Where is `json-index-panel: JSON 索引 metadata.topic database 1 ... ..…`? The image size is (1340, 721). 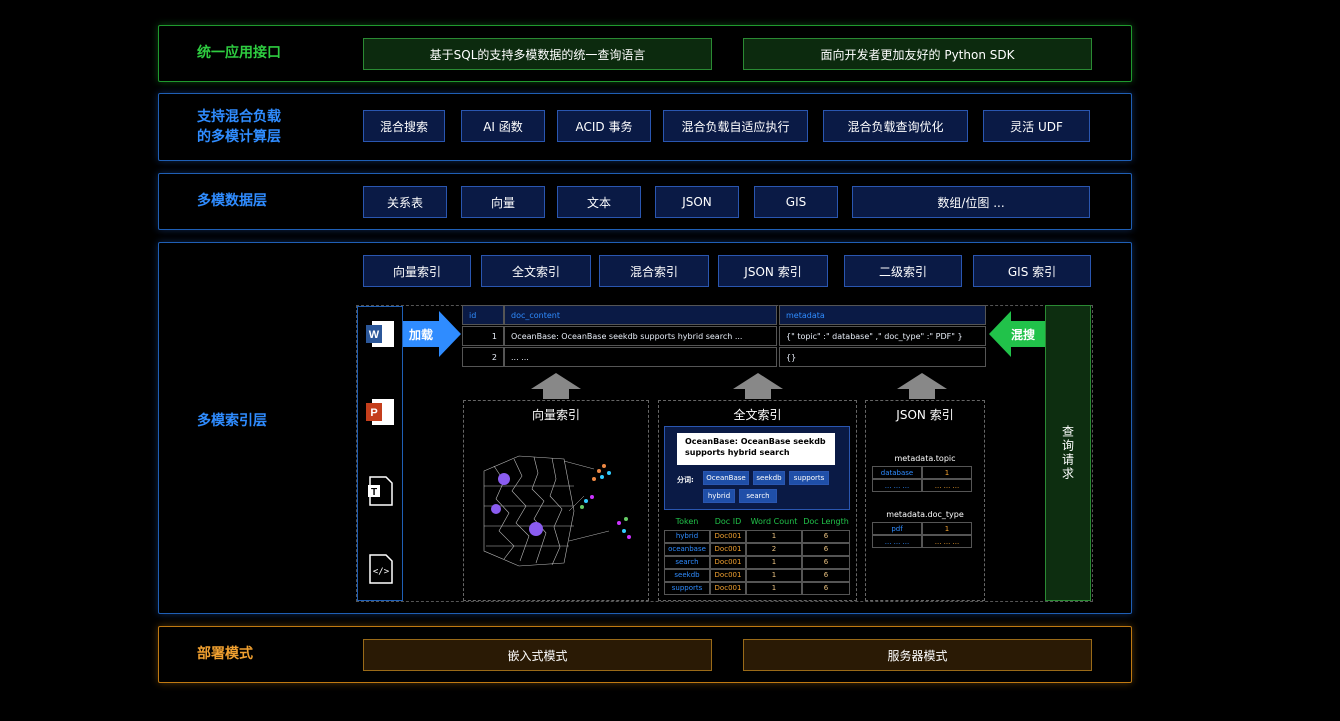 json-index-panel: JSON 索引 metadata.topic database 1 ... ..… is located at coordinates (925, 500).